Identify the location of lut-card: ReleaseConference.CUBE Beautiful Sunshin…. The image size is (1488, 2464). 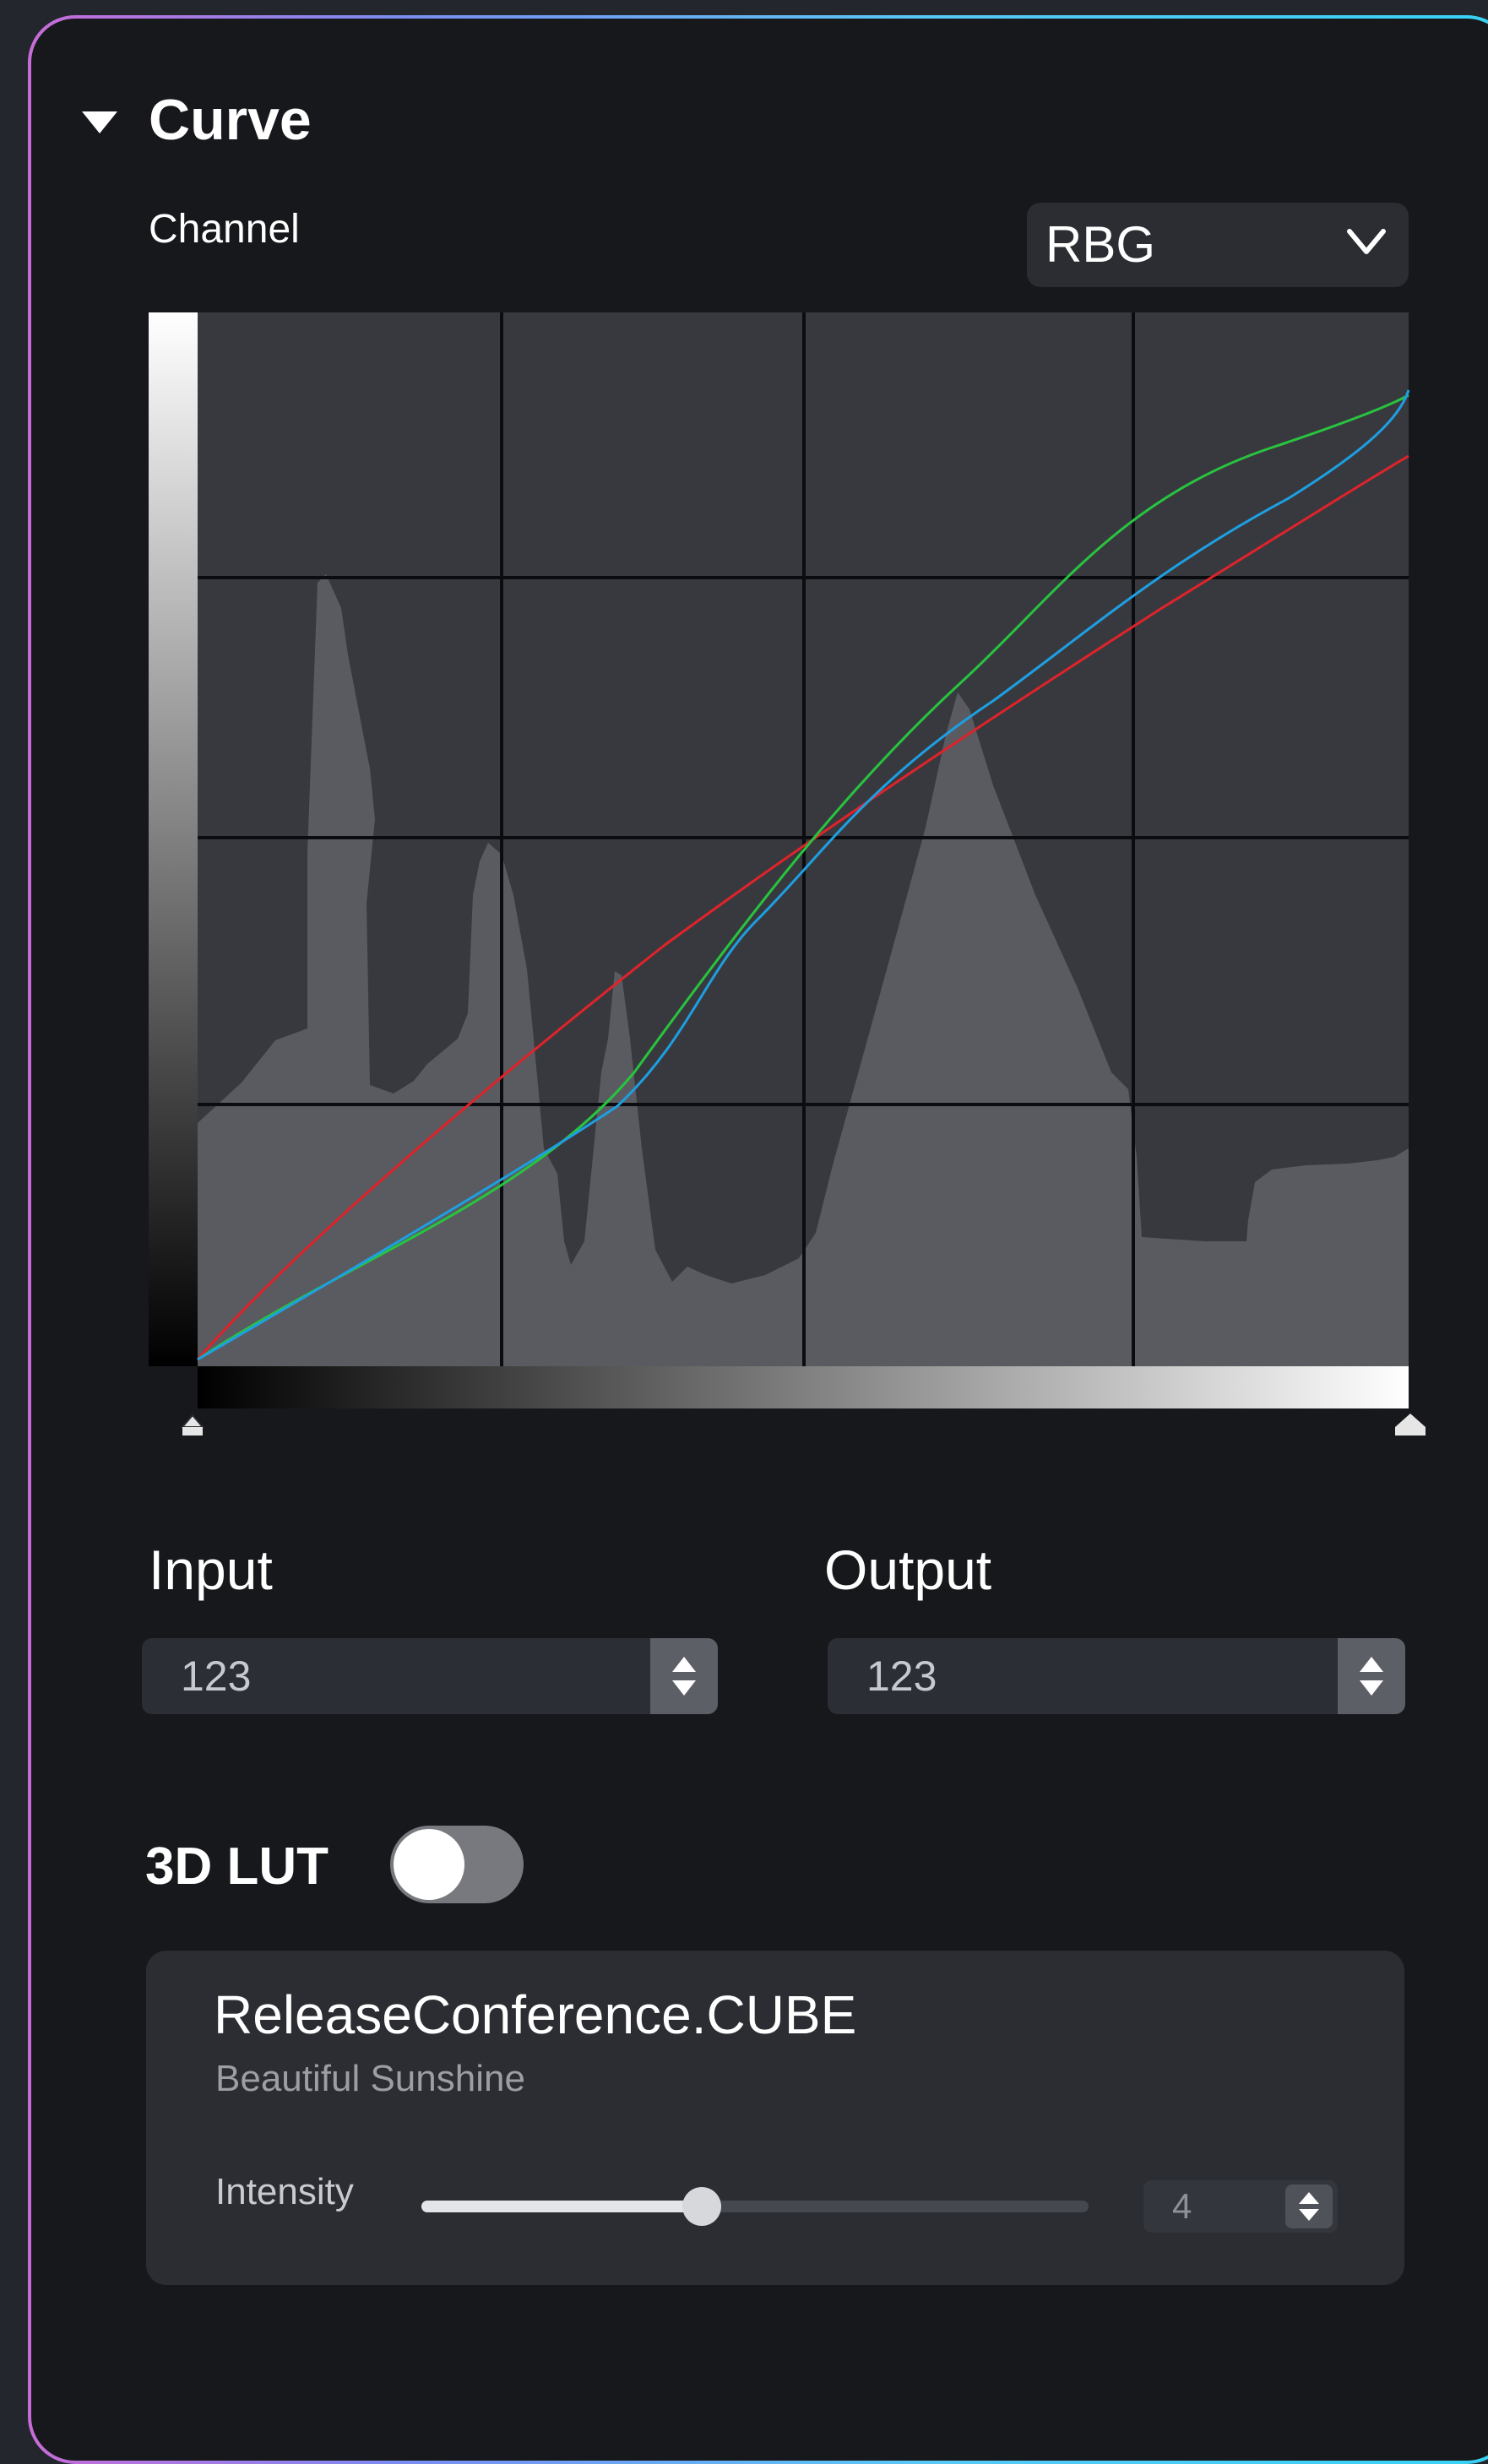
(775, 2118).